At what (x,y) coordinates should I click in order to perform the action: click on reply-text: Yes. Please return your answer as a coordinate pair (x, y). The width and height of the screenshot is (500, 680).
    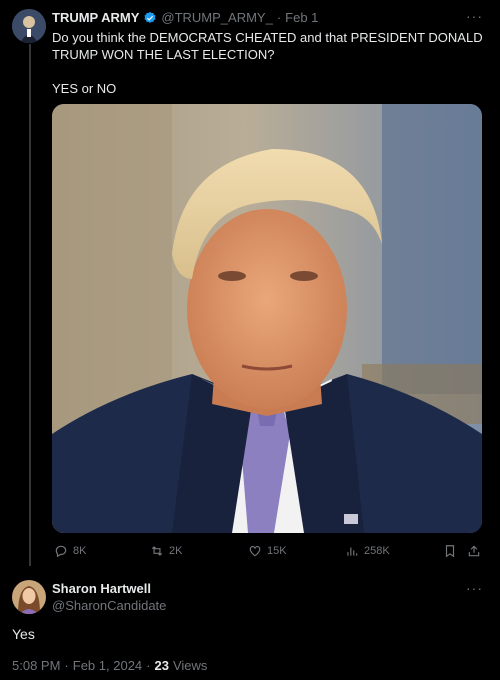
    Looking at the image, I should click on (23, 634).